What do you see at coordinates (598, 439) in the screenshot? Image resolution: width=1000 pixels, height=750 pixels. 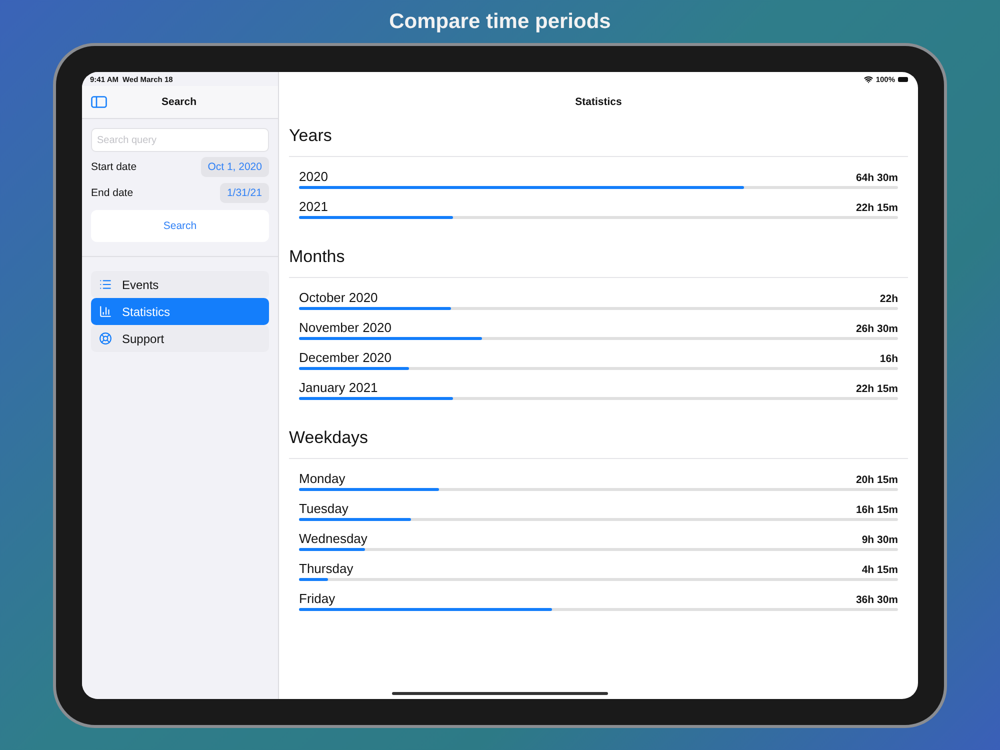 I see `section-title: Weekdays` at bounding box center [598, 439].